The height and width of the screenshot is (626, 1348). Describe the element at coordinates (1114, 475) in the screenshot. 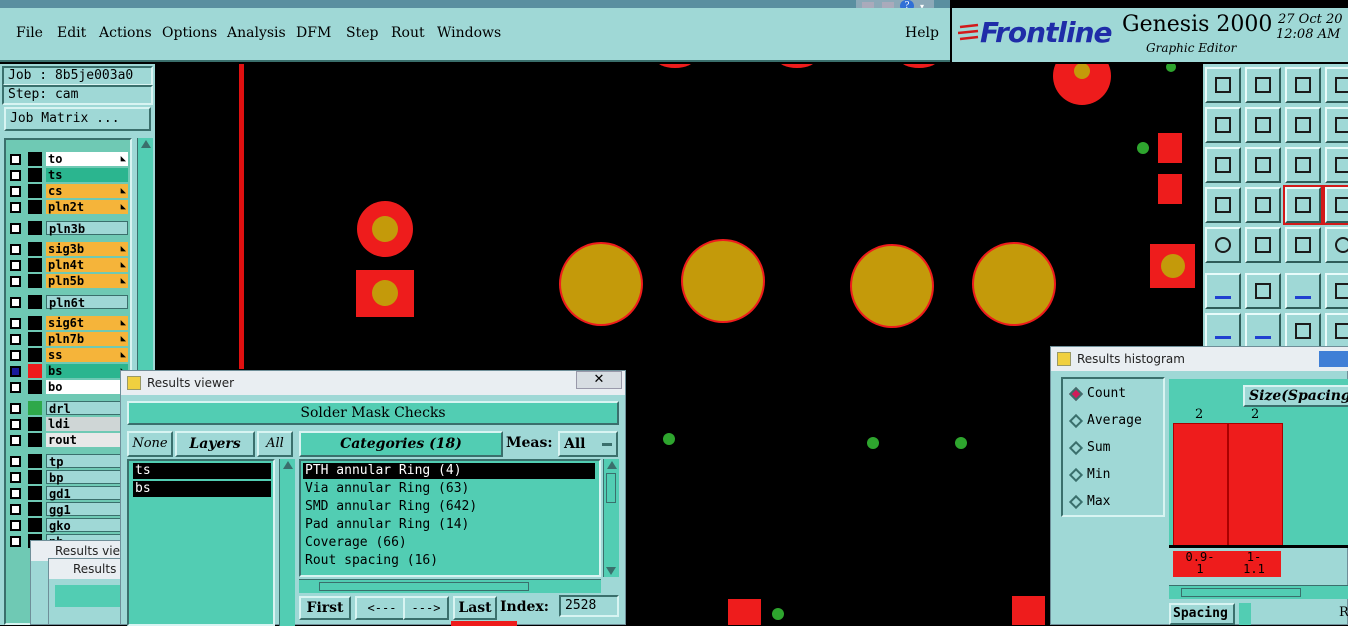

I see `metric-option-min: Min` at that location.